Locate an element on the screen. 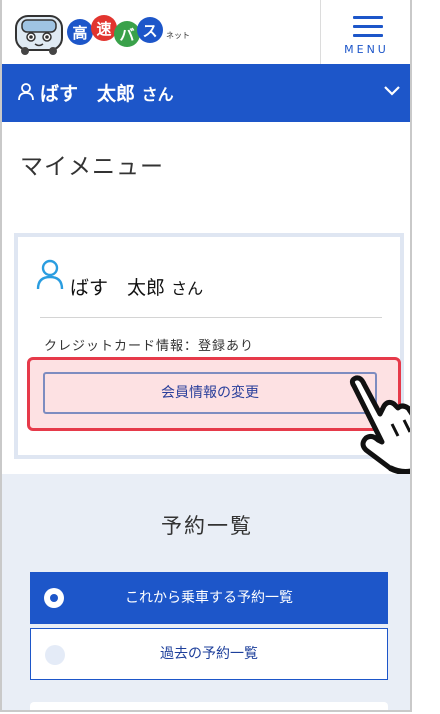 The width and height of the screenshot is (440, 714). menu-button: MENU is located at coordinates (365, 32).